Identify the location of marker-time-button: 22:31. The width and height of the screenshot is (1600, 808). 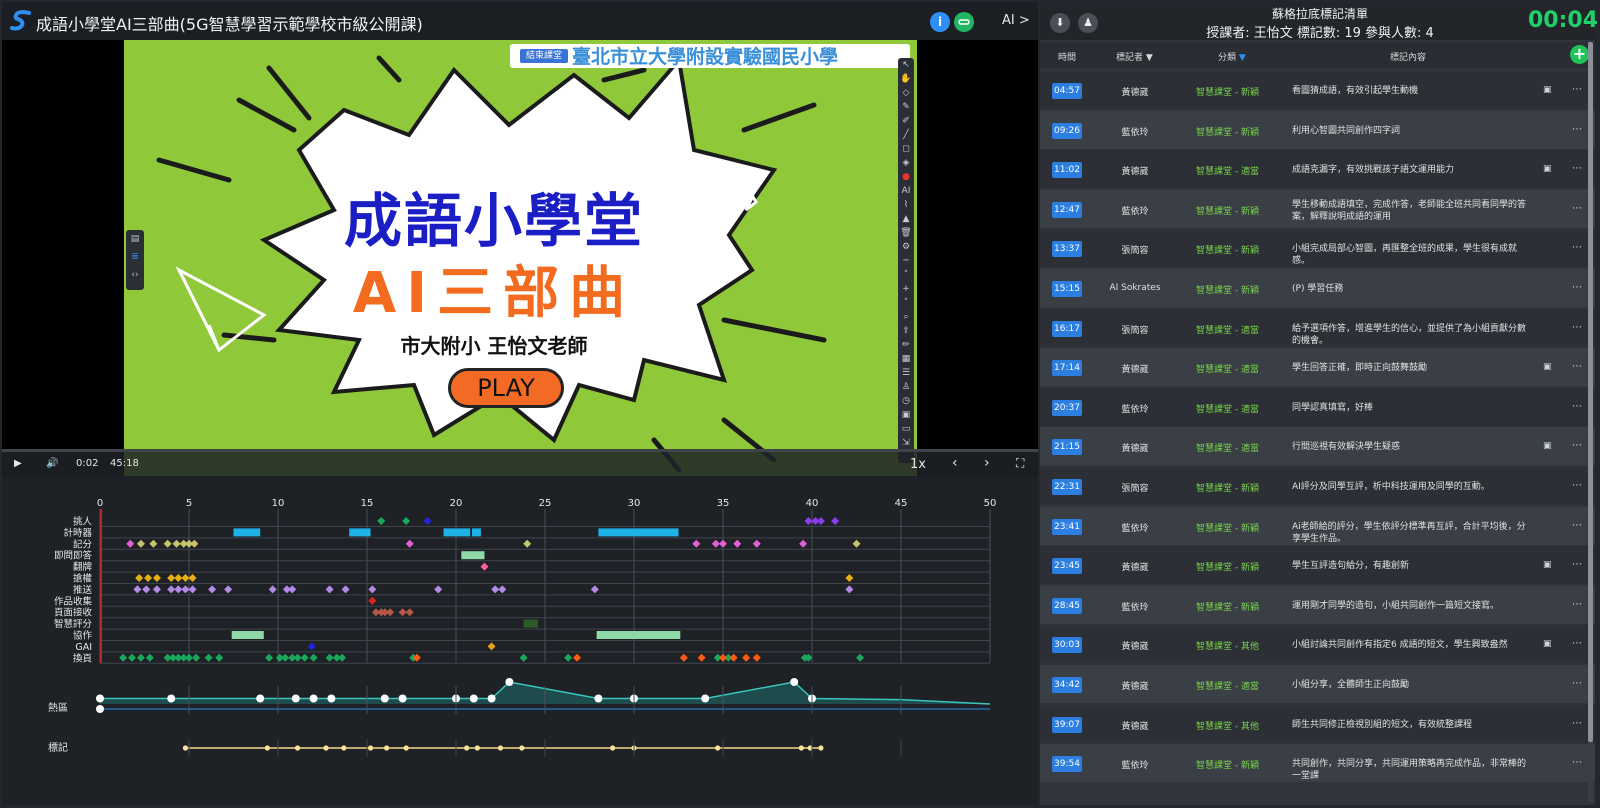
(1067, 487).